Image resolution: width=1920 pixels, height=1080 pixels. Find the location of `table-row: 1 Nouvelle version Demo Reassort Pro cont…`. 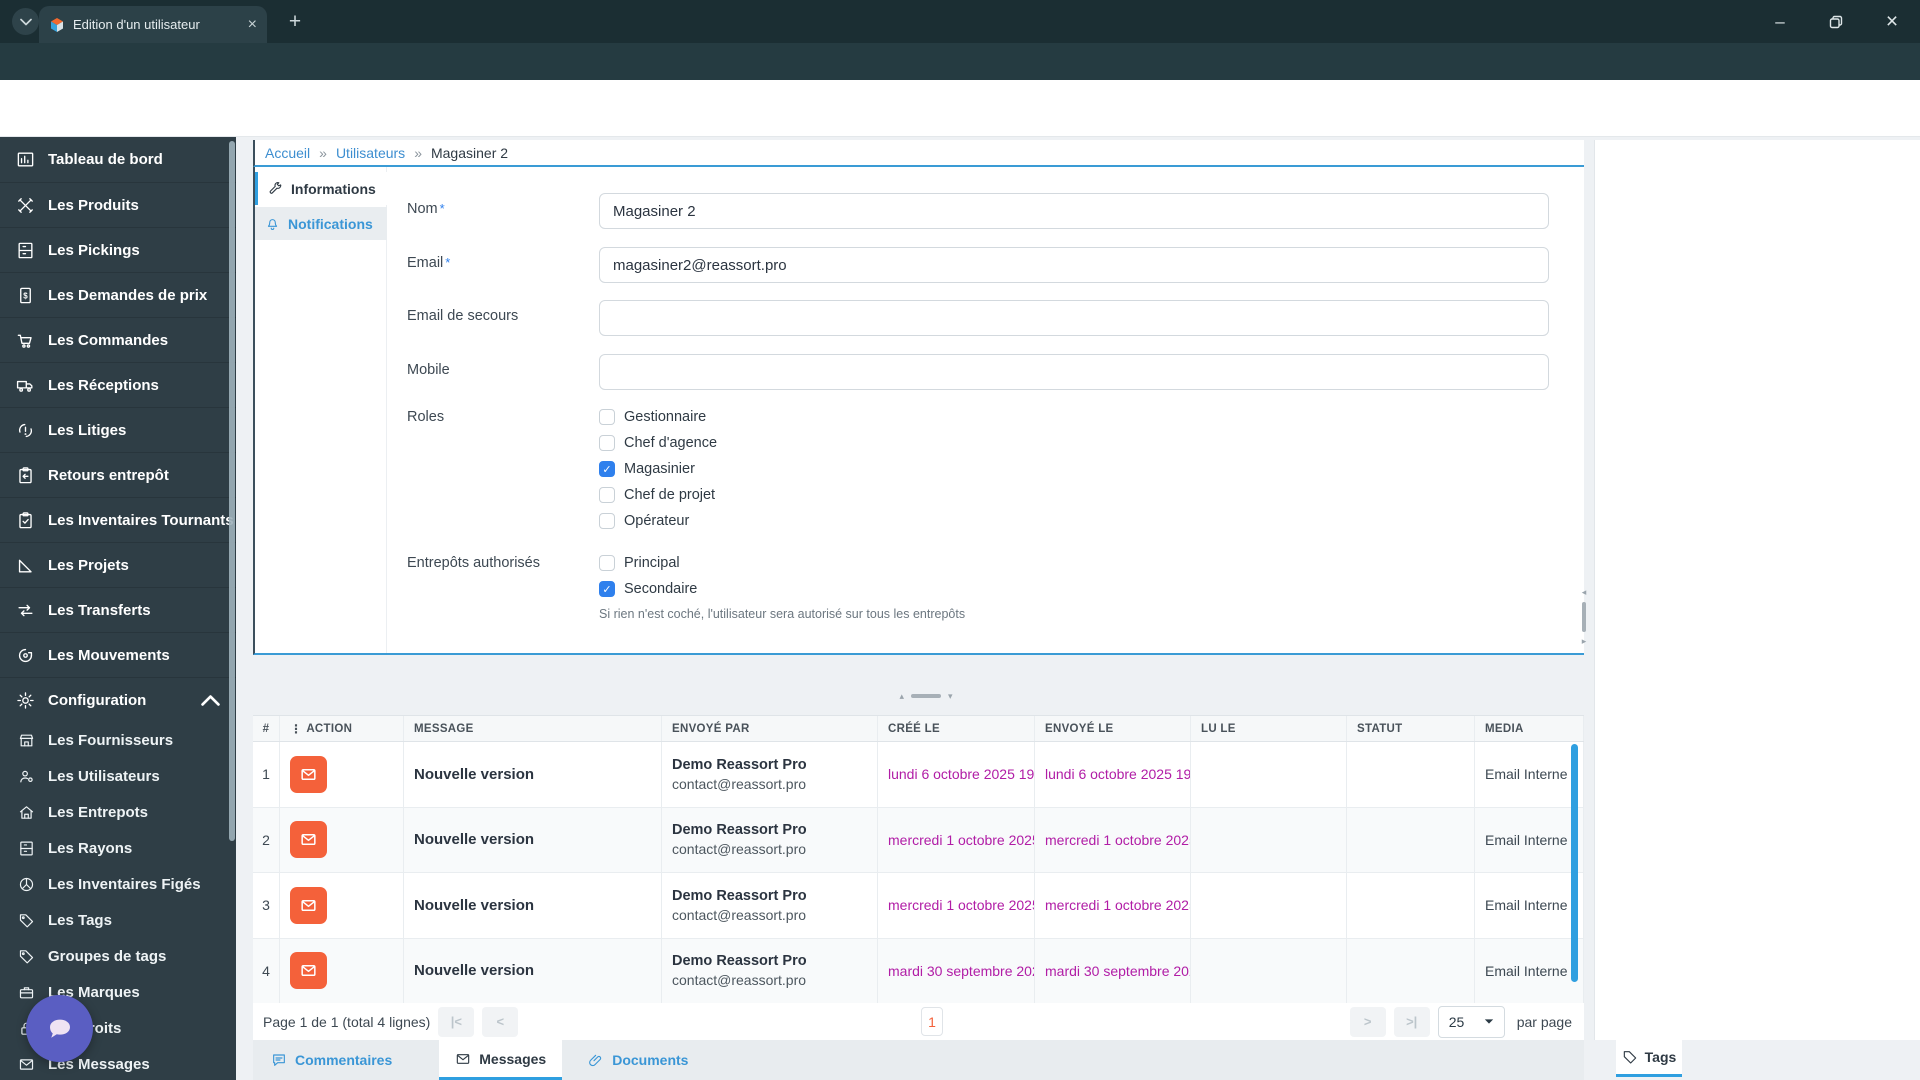

table-row: 1 Nouvelle version Demo Reassort Pro cont… is located at coordinates (918, 775).